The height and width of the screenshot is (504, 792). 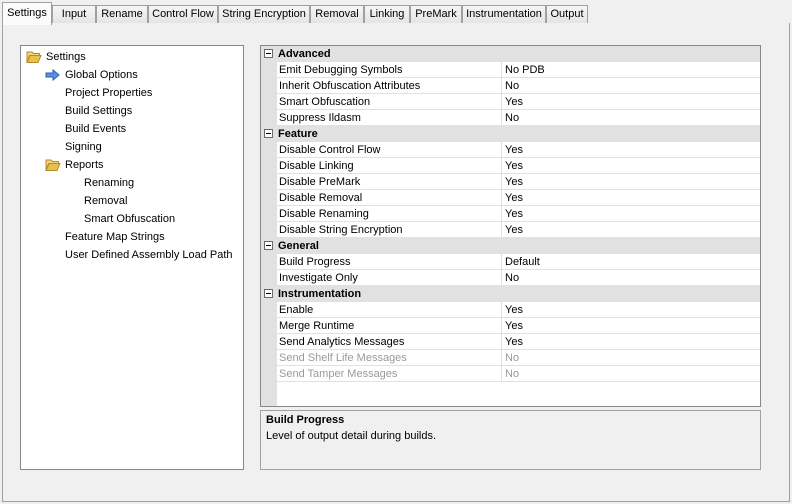 I want to click on property-row-merge-runtime: Merge Runtime Yes, so click(x=510, y=326).